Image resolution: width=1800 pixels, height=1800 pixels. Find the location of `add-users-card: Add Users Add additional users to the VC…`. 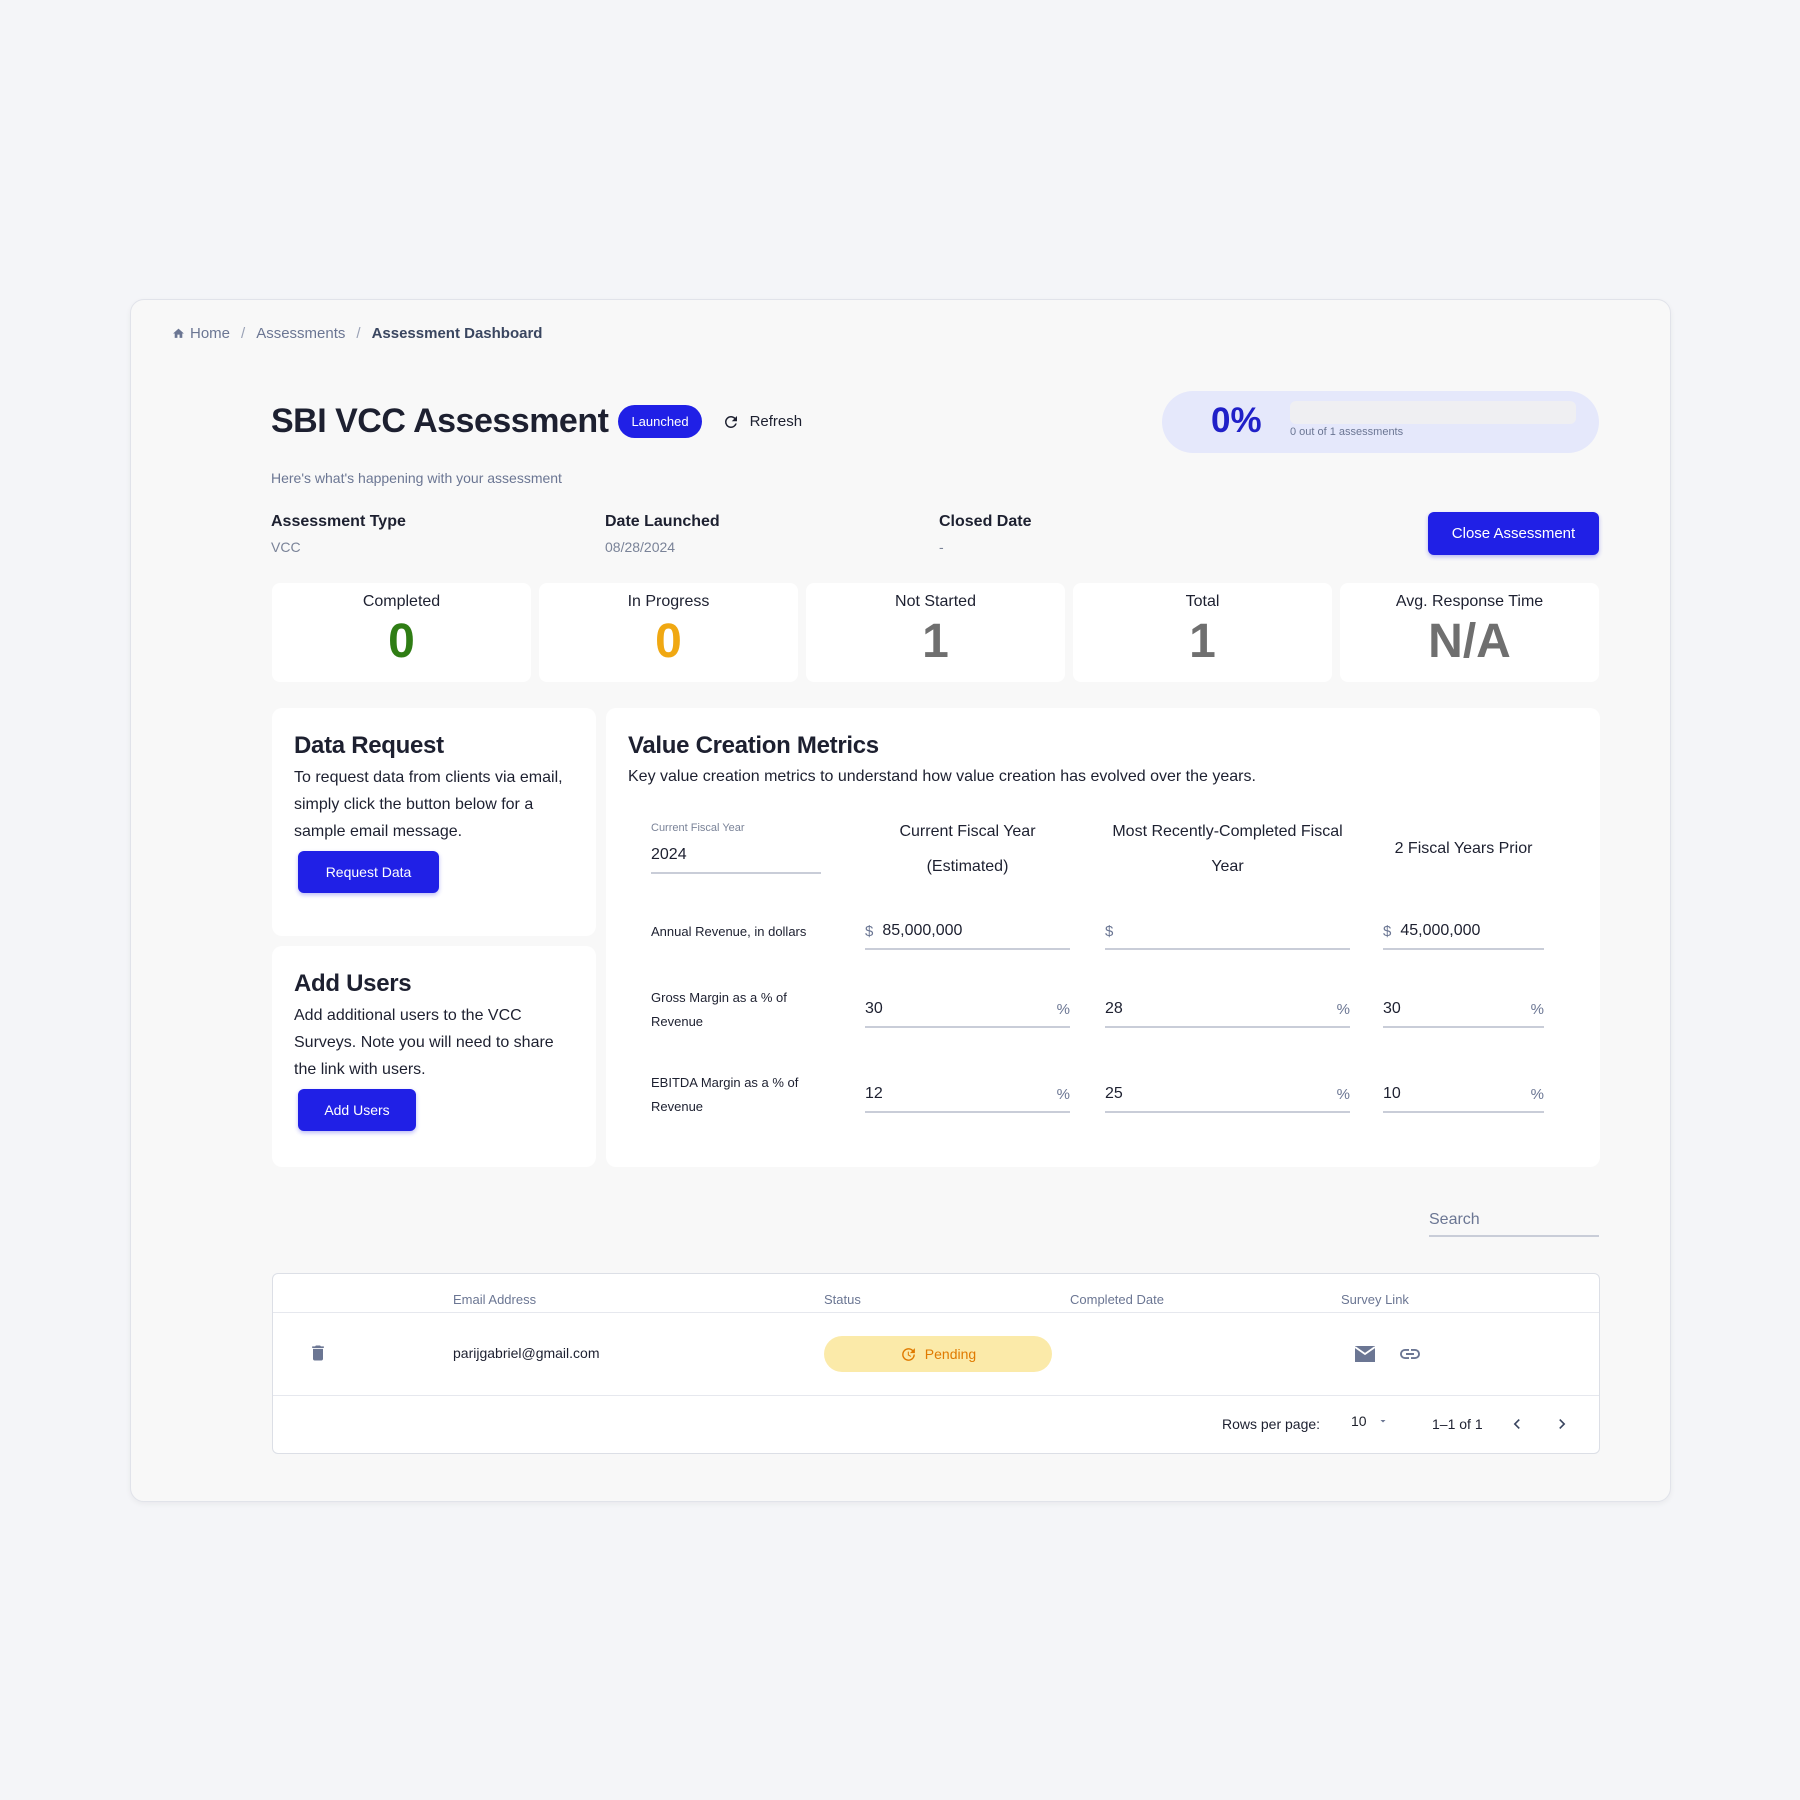

add-users-card: Add Users Add additional users to the VC… is located at coordinates (434, 1056).